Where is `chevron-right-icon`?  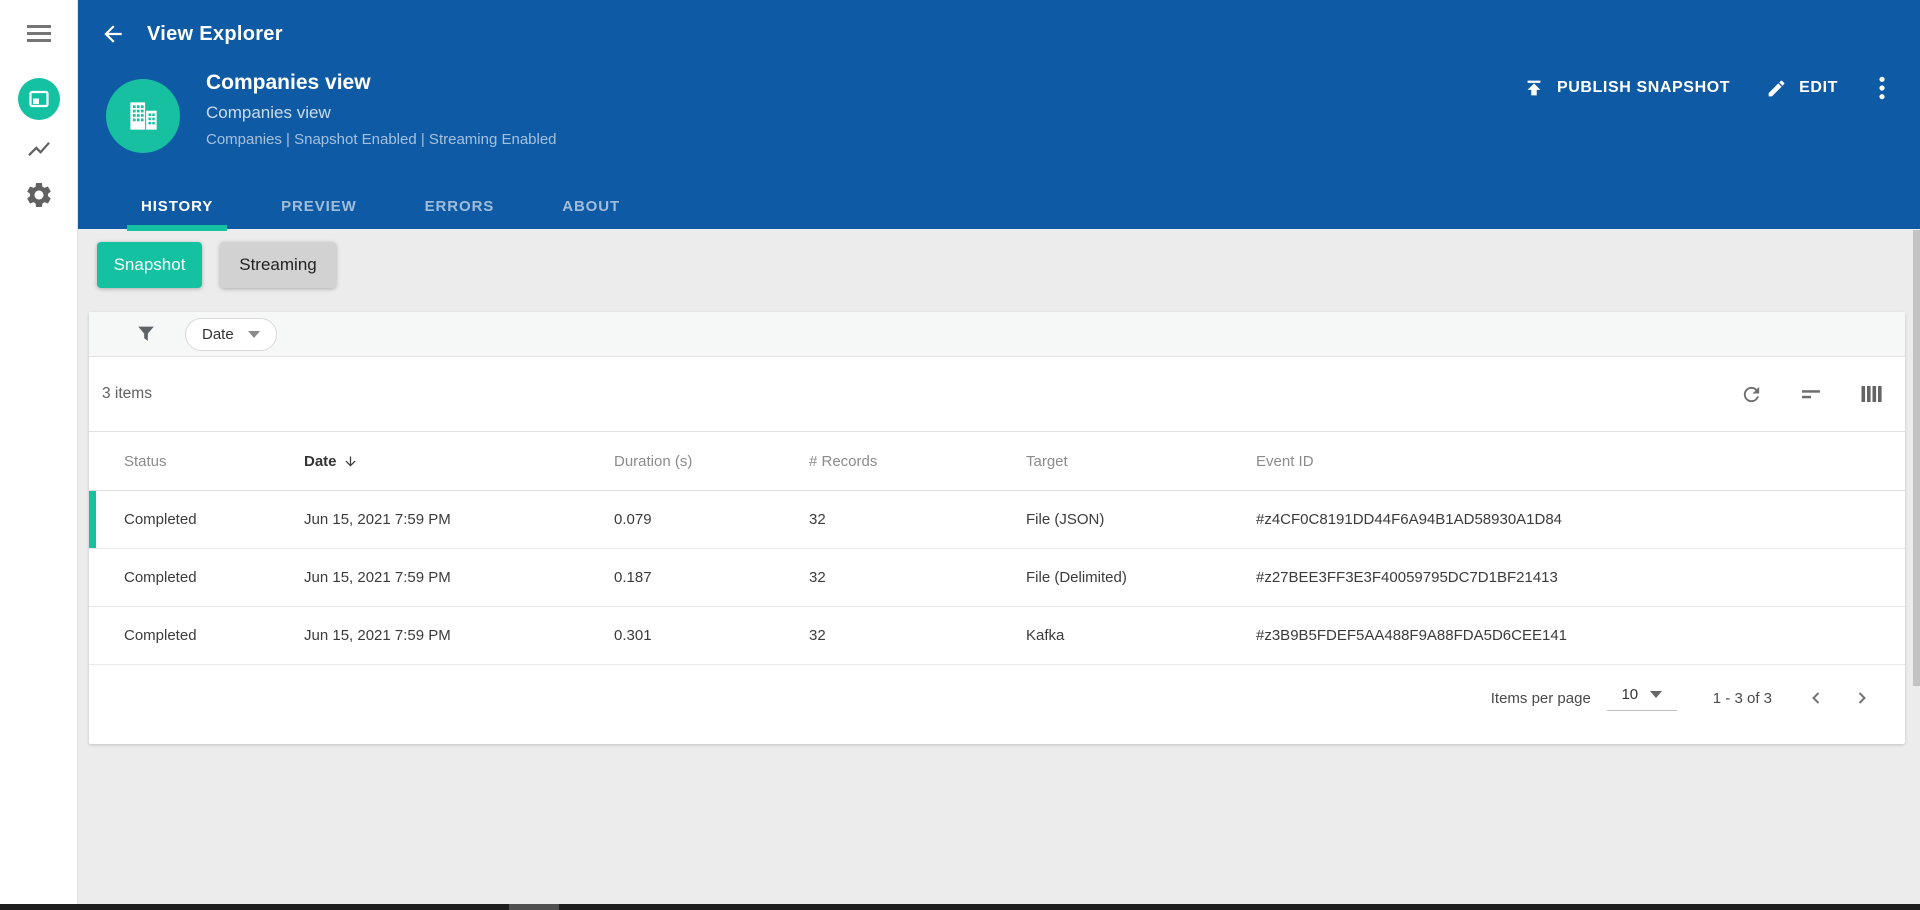
chevron-right-icon is located at coordinates (1862, 698).